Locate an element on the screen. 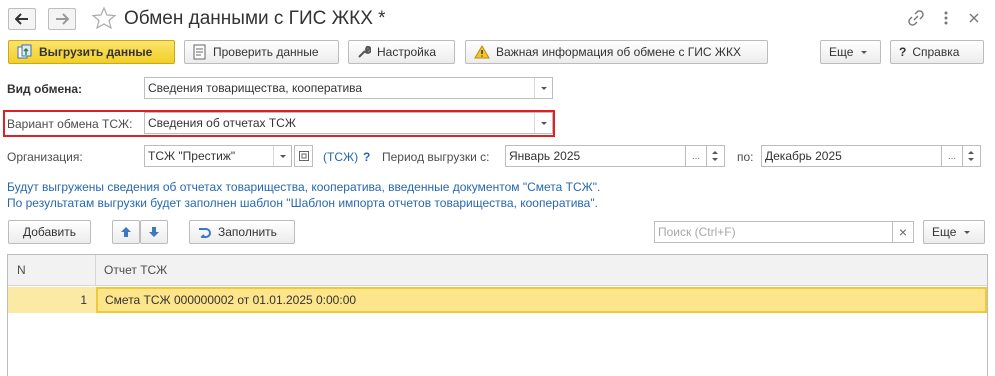  table-more-label: Еще is located at coordinates (944, 232).